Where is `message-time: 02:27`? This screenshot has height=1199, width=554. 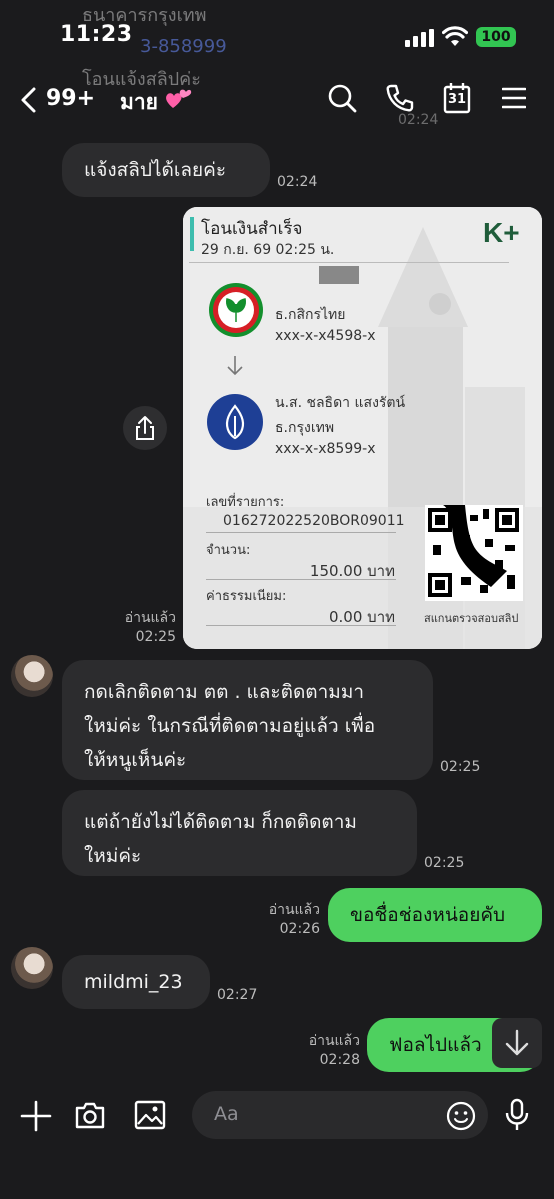 message-time: 02:27 is located at coordinates (237, 995).